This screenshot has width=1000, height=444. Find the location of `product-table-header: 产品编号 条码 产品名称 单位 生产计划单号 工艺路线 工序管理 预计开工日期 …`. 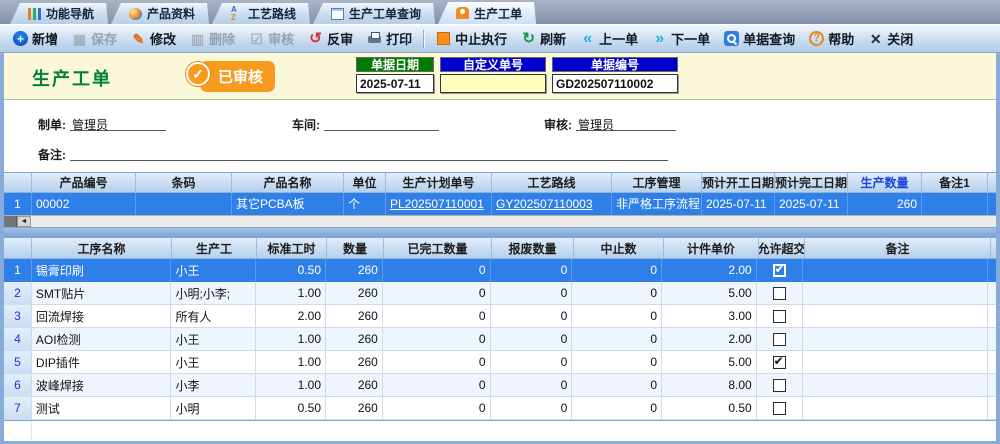

product-table-header: 产品编号 条码 产品名称 单位 生产计划单号 工艺路线 工序管理 预计开工日期 … is located at coordinates (500, 183).